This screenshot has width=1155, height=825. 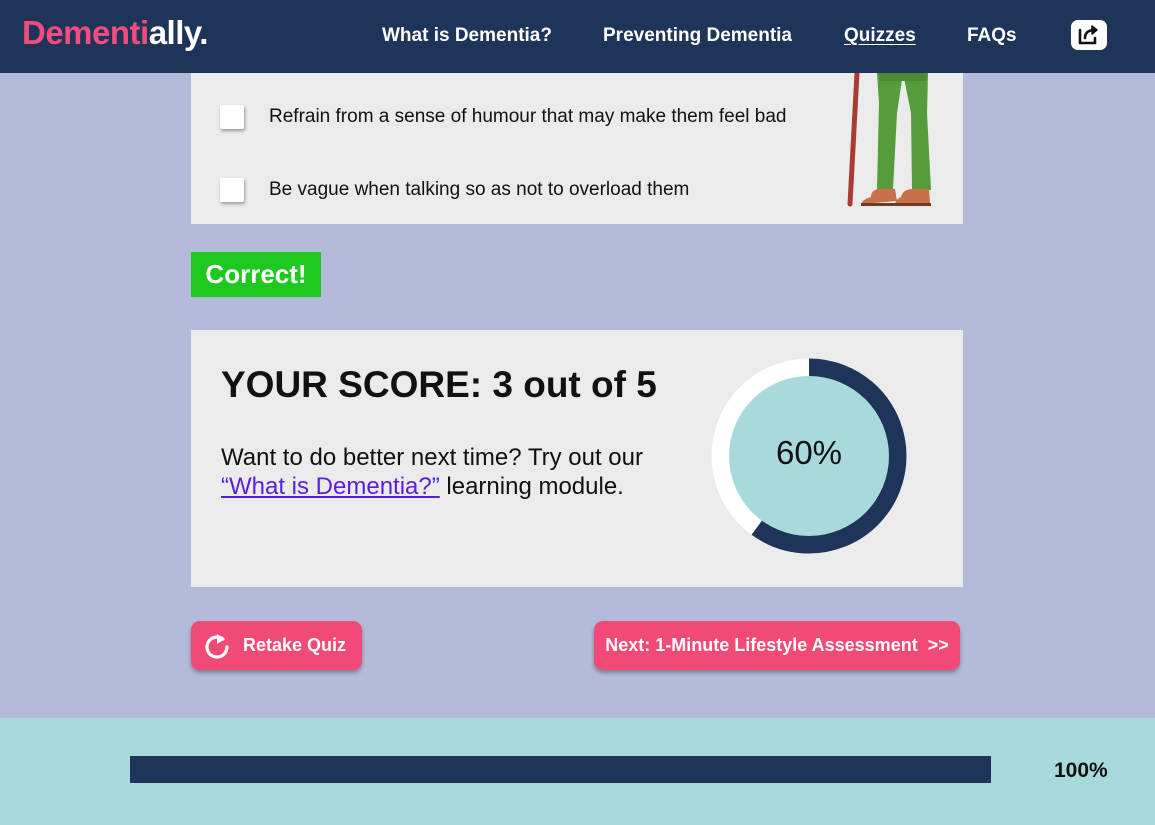 I want to click on correct-badge: Correct!, so click(x=256, y=274).